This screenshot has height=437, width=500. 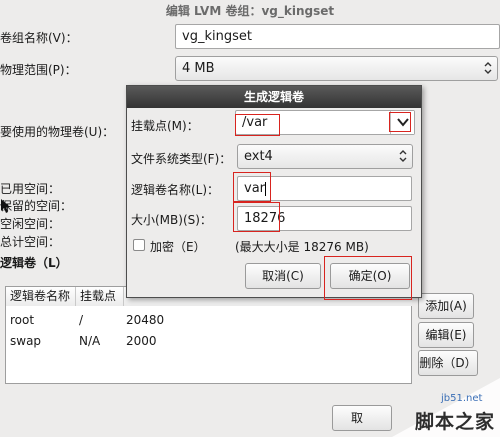 I want to click on edit-button: 编辑(E), so click(x=446, y=335).